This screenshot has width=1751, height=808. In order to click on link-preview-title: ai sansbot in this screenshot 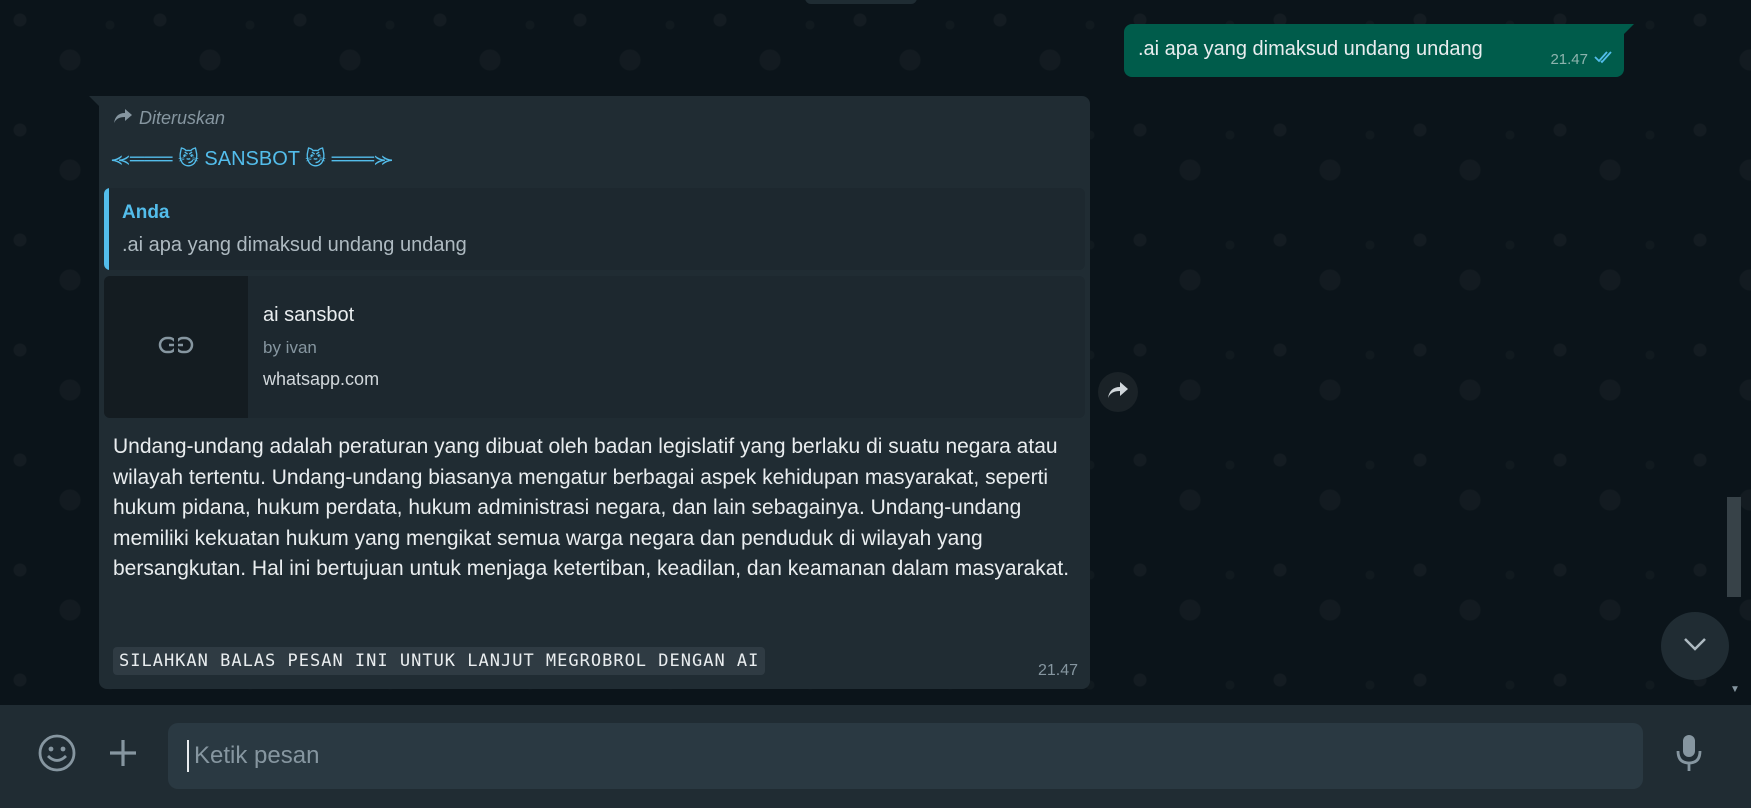, I will do `click(309, 315)`.